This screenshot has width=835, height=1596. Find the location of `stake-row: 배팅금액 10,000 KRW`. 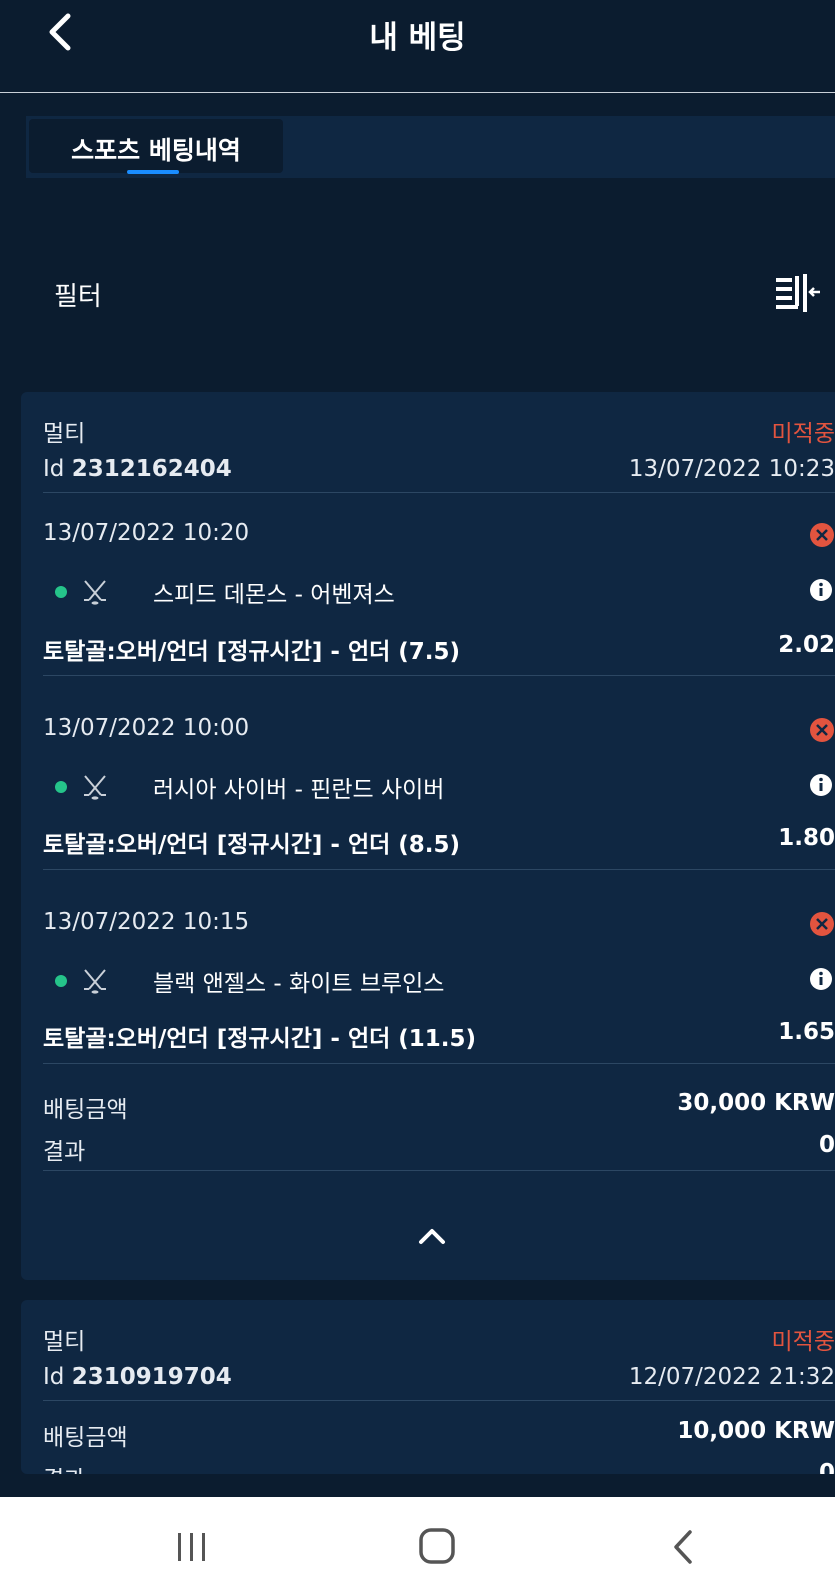

stake-row: 배팅금액 10,000 KRW is located at coordinates (439, 1434).